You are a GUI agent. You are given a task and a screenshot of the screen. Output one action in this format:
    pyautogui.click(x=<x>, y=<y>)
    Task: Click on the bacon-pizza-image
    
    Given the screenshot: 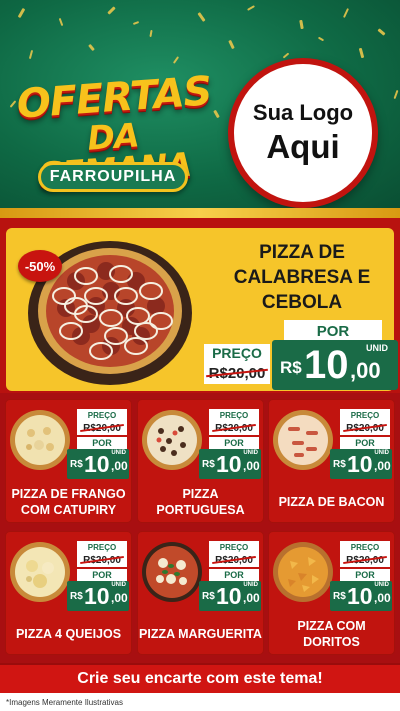 What is the action you would take?
    pyautogui.click(x=303, y=440)
    